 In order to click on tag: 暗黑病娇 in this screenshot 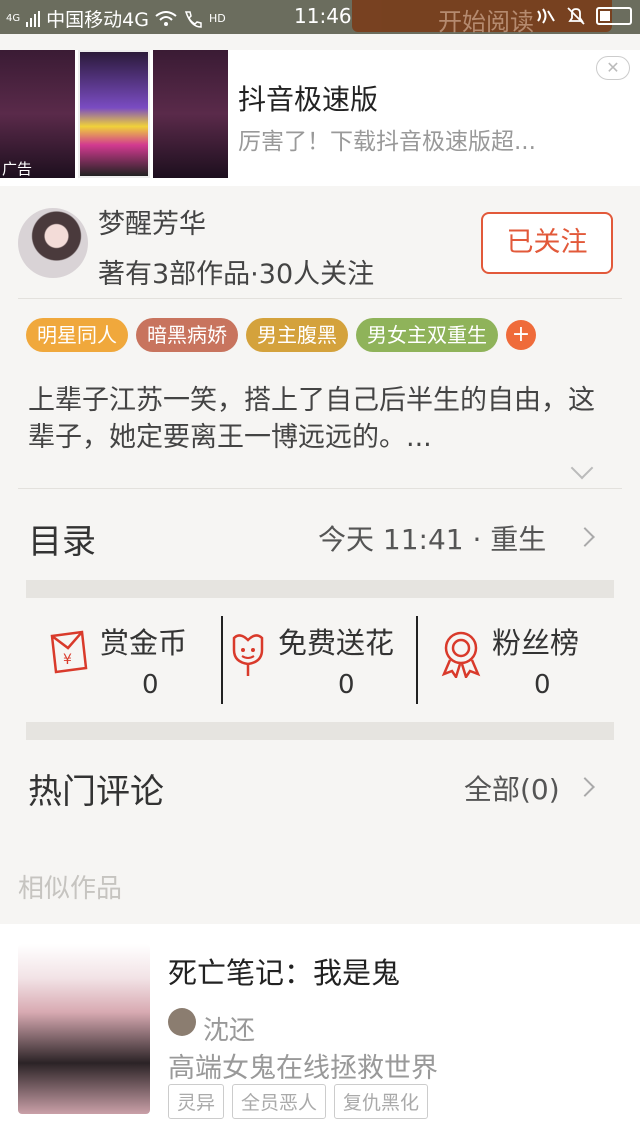, I will do `click(187, 335)`.